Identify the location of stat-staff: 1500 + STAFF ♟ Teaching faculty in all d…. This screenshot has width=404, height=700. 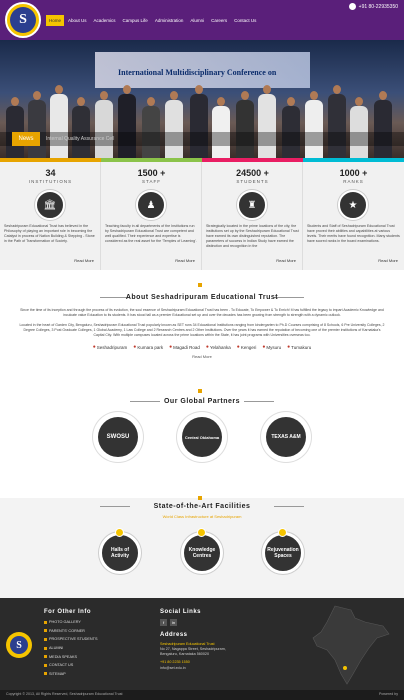
(151, 216).